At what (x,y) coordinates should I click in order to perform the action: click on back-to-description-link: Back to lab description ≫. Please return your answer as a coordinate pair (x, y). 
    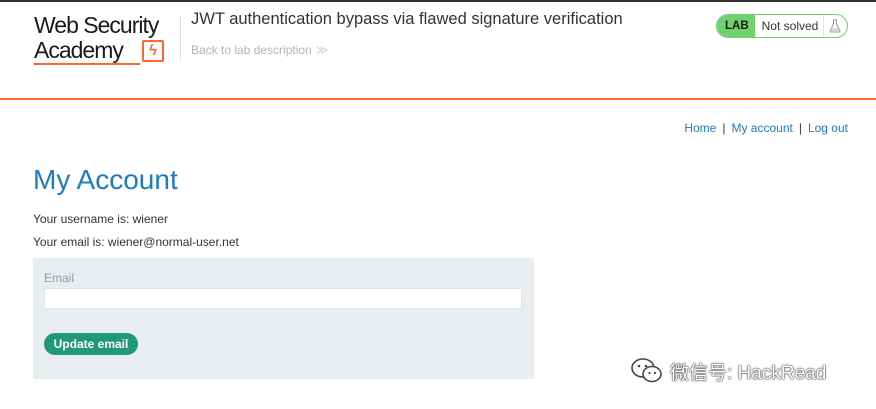
    Looking at the image, I should click on (259, 50).